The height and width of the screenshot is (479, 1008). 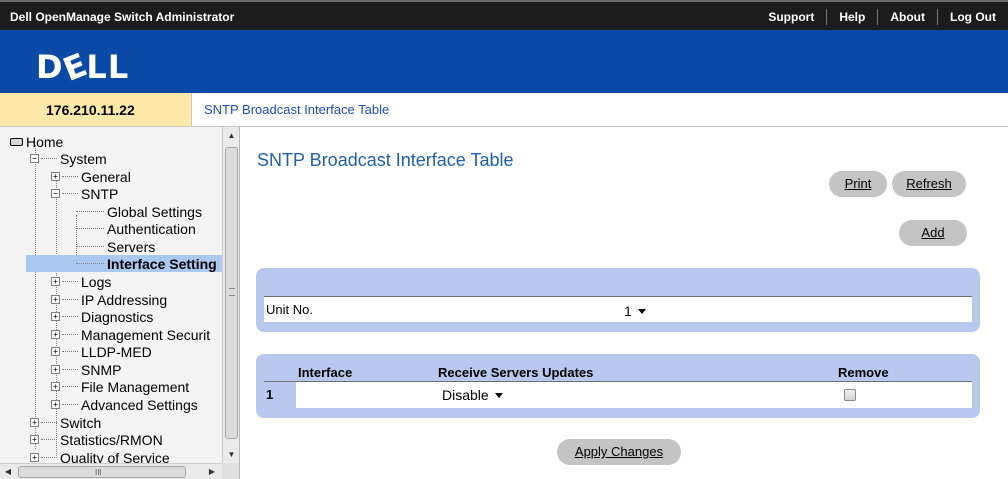 I want to click on nav-item-advanced-settings: + Advanced Settings, so click(x=124, y=404).